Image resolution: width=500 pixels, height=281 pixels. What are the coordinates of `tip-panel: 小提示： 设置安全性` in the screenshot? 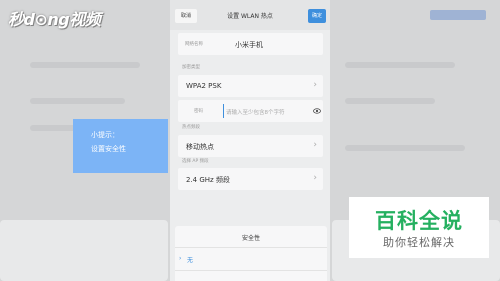 It's located at (120, 146).